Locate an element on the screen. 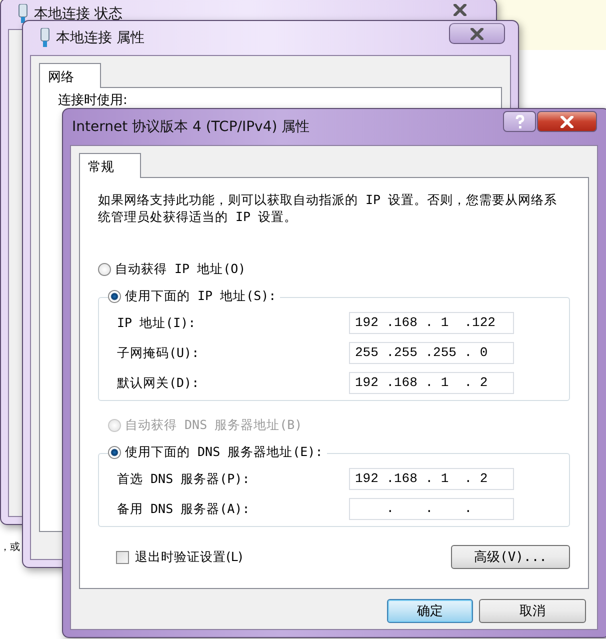 The width and height of the screenshot is (606, 639). cancel-button: 取消 is located at coordinates (532, 611).